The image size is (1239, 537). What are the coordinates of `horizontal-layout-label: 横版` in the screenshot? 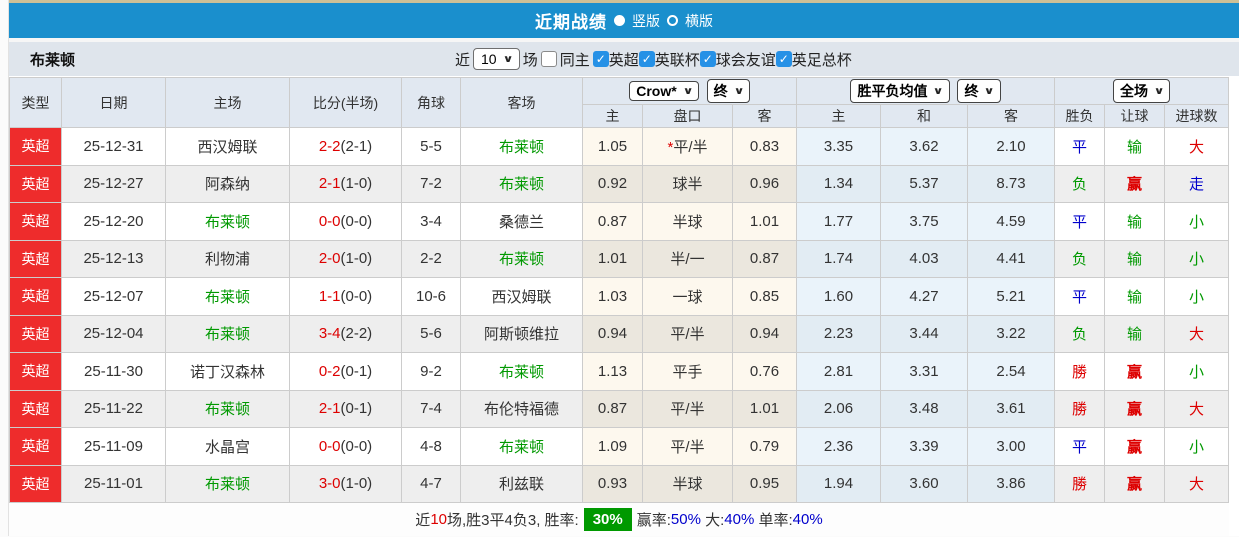 It's located at (699, 21).